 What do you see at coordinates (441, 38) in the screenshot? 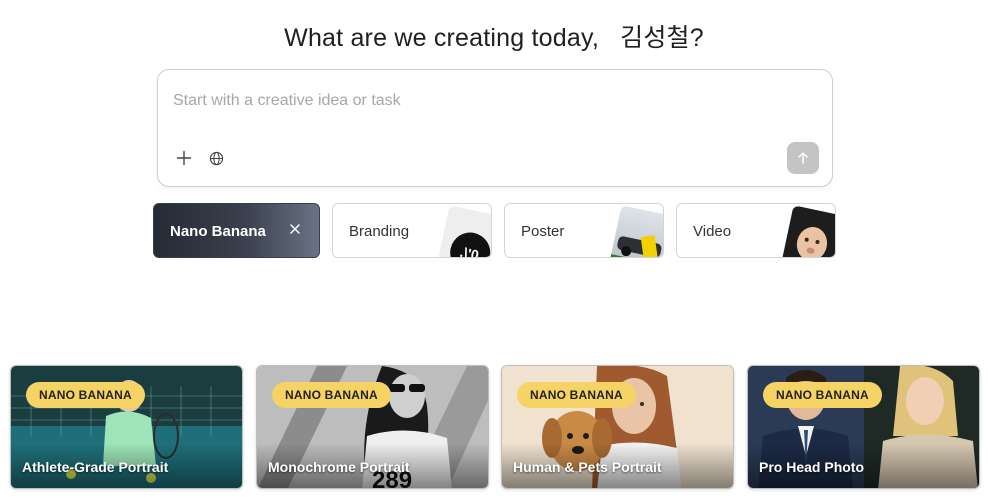
I see `greeting-text: What are we creating today,` at bounding box center [441, 38].